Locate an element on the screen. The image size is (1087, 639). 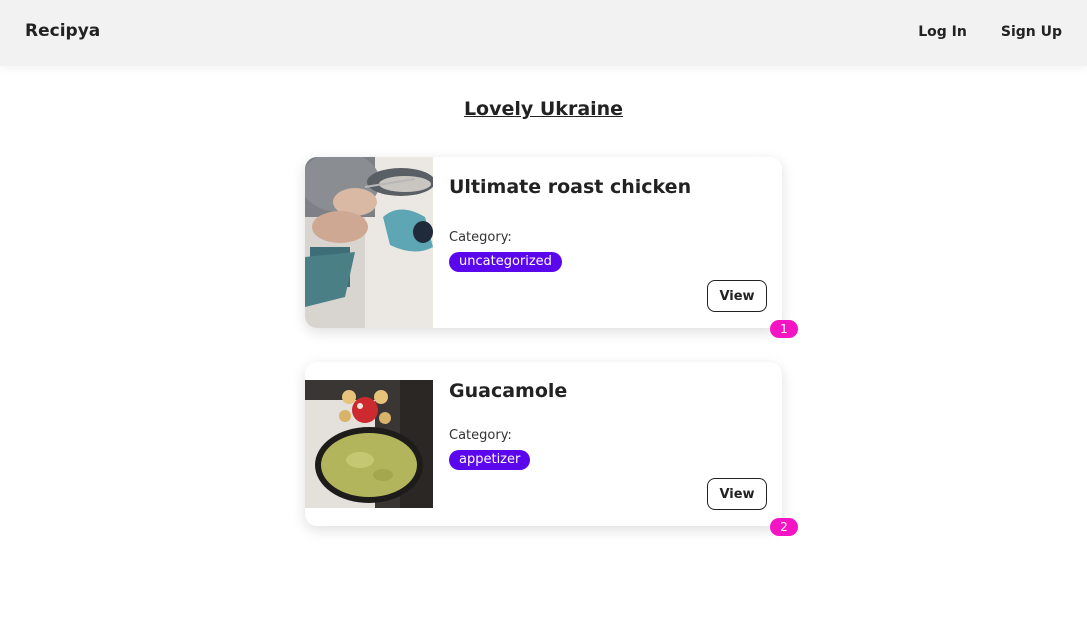
category-badge: appetizer is located at coordinates (490, 460).